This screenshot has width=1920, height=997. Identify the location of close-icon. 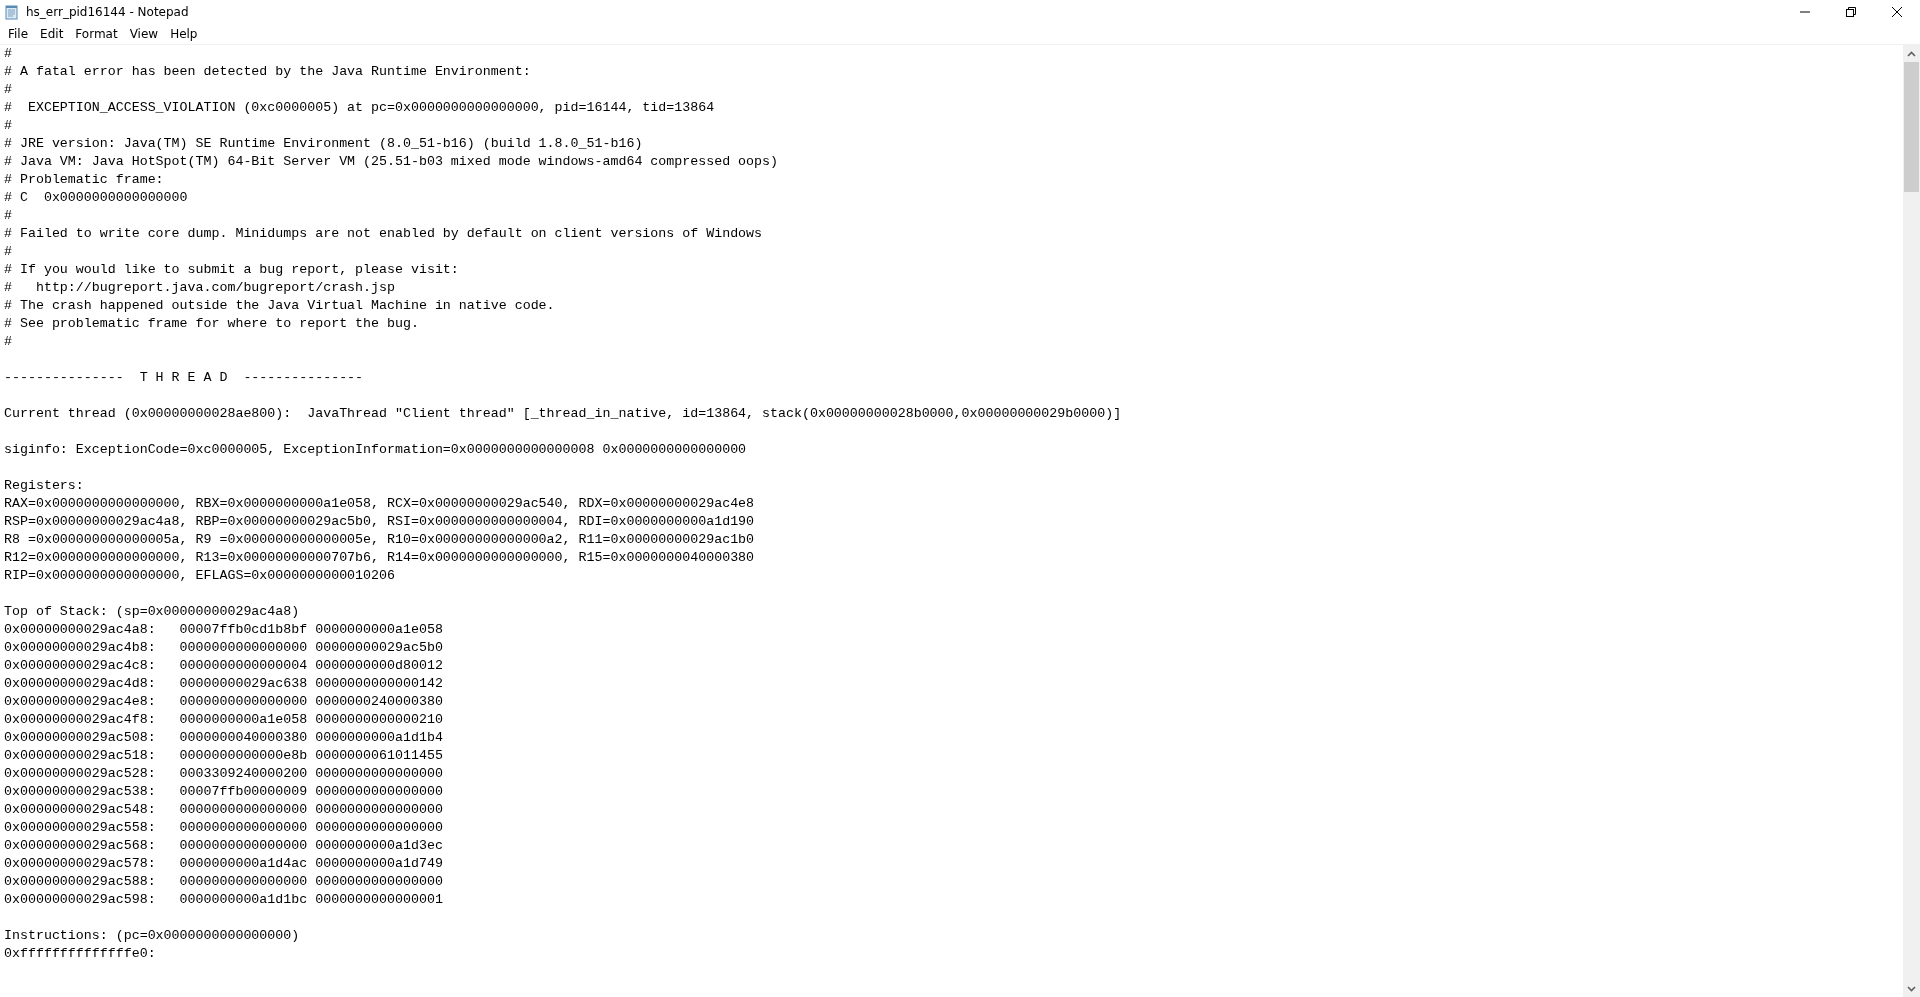
(1897, 12).